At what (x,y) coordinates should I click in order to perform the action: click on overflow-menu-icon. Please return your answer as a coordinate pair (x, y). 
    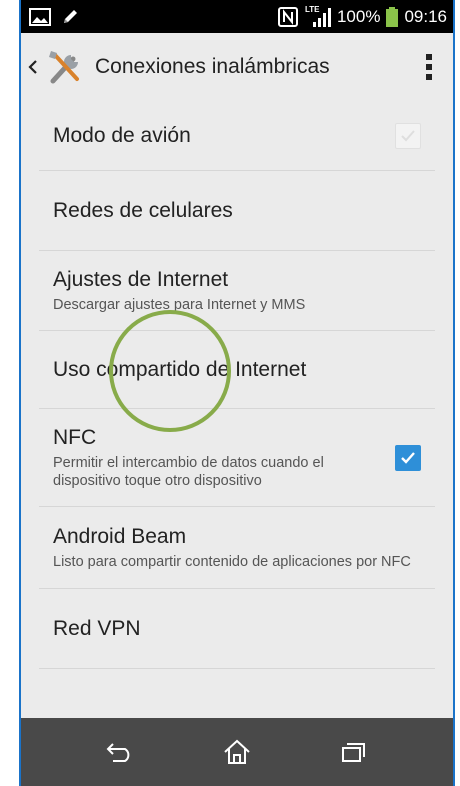
    Looking at the image, I should click on (429, 67).